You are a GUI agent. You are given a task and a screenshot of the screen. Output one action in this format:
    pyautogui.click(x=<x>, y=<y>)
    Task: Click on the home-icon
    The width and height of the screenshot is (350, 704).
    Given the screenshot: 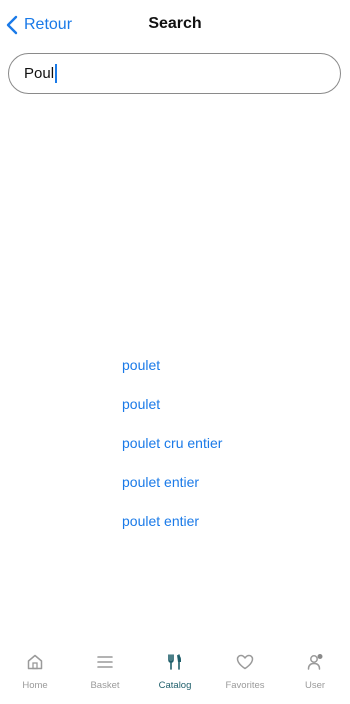 What is the action you would take?
    pyautogui.click(x=35, y=662)
    